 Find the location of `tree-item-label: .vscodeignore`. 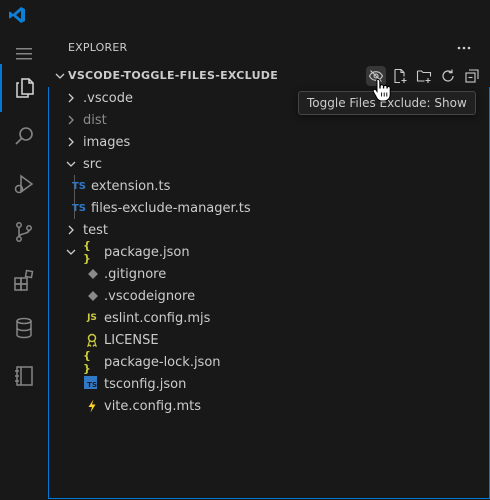

tree-item-label: .vscodeignore is located at coordinates (150, 296).